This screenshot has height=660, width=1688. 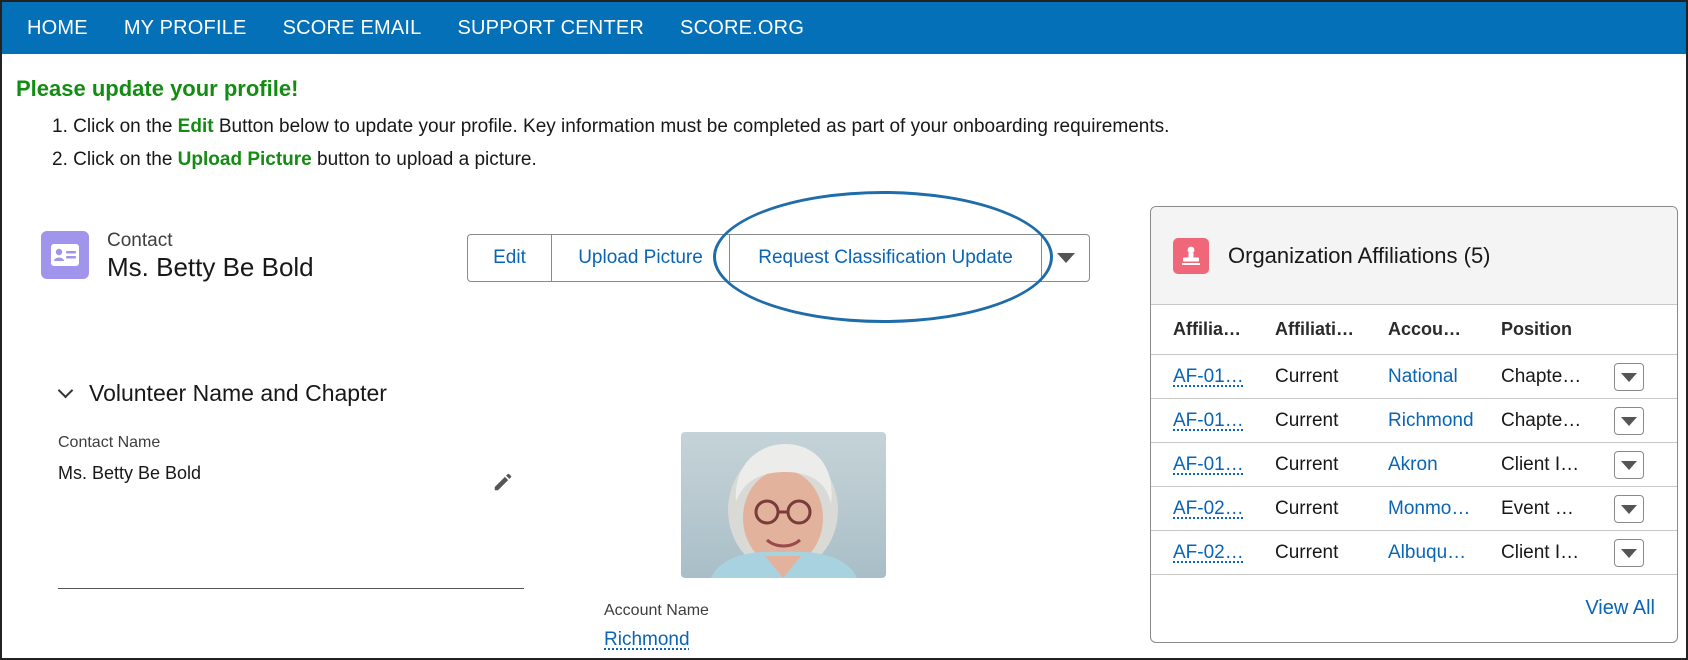 I want to click on account-link: National, so click(x=1423, y=377).